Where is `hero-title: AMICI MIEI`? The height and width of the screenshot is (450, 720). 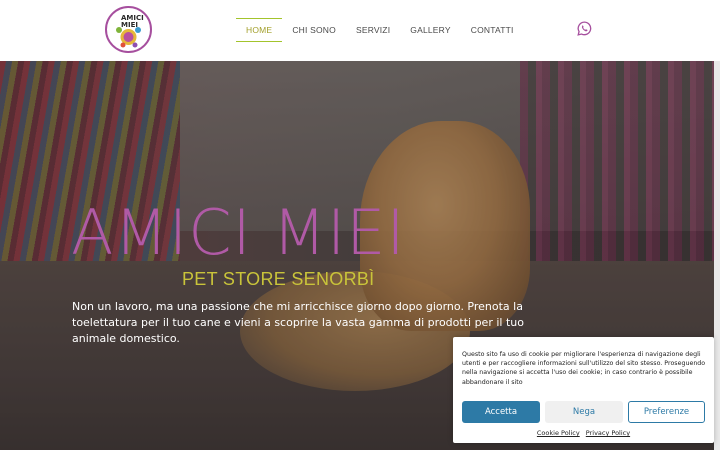
hero-title: AMICI MIEI is located at coordinates (238, 232).